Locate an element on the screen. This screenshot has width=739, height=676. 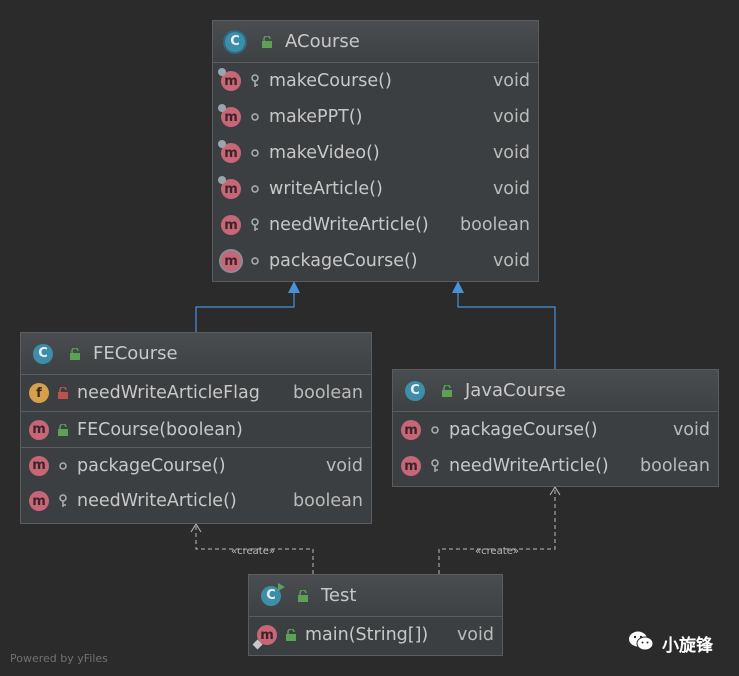
inheritance-arrowhead-javacourse is located at coordinates (458, 287).